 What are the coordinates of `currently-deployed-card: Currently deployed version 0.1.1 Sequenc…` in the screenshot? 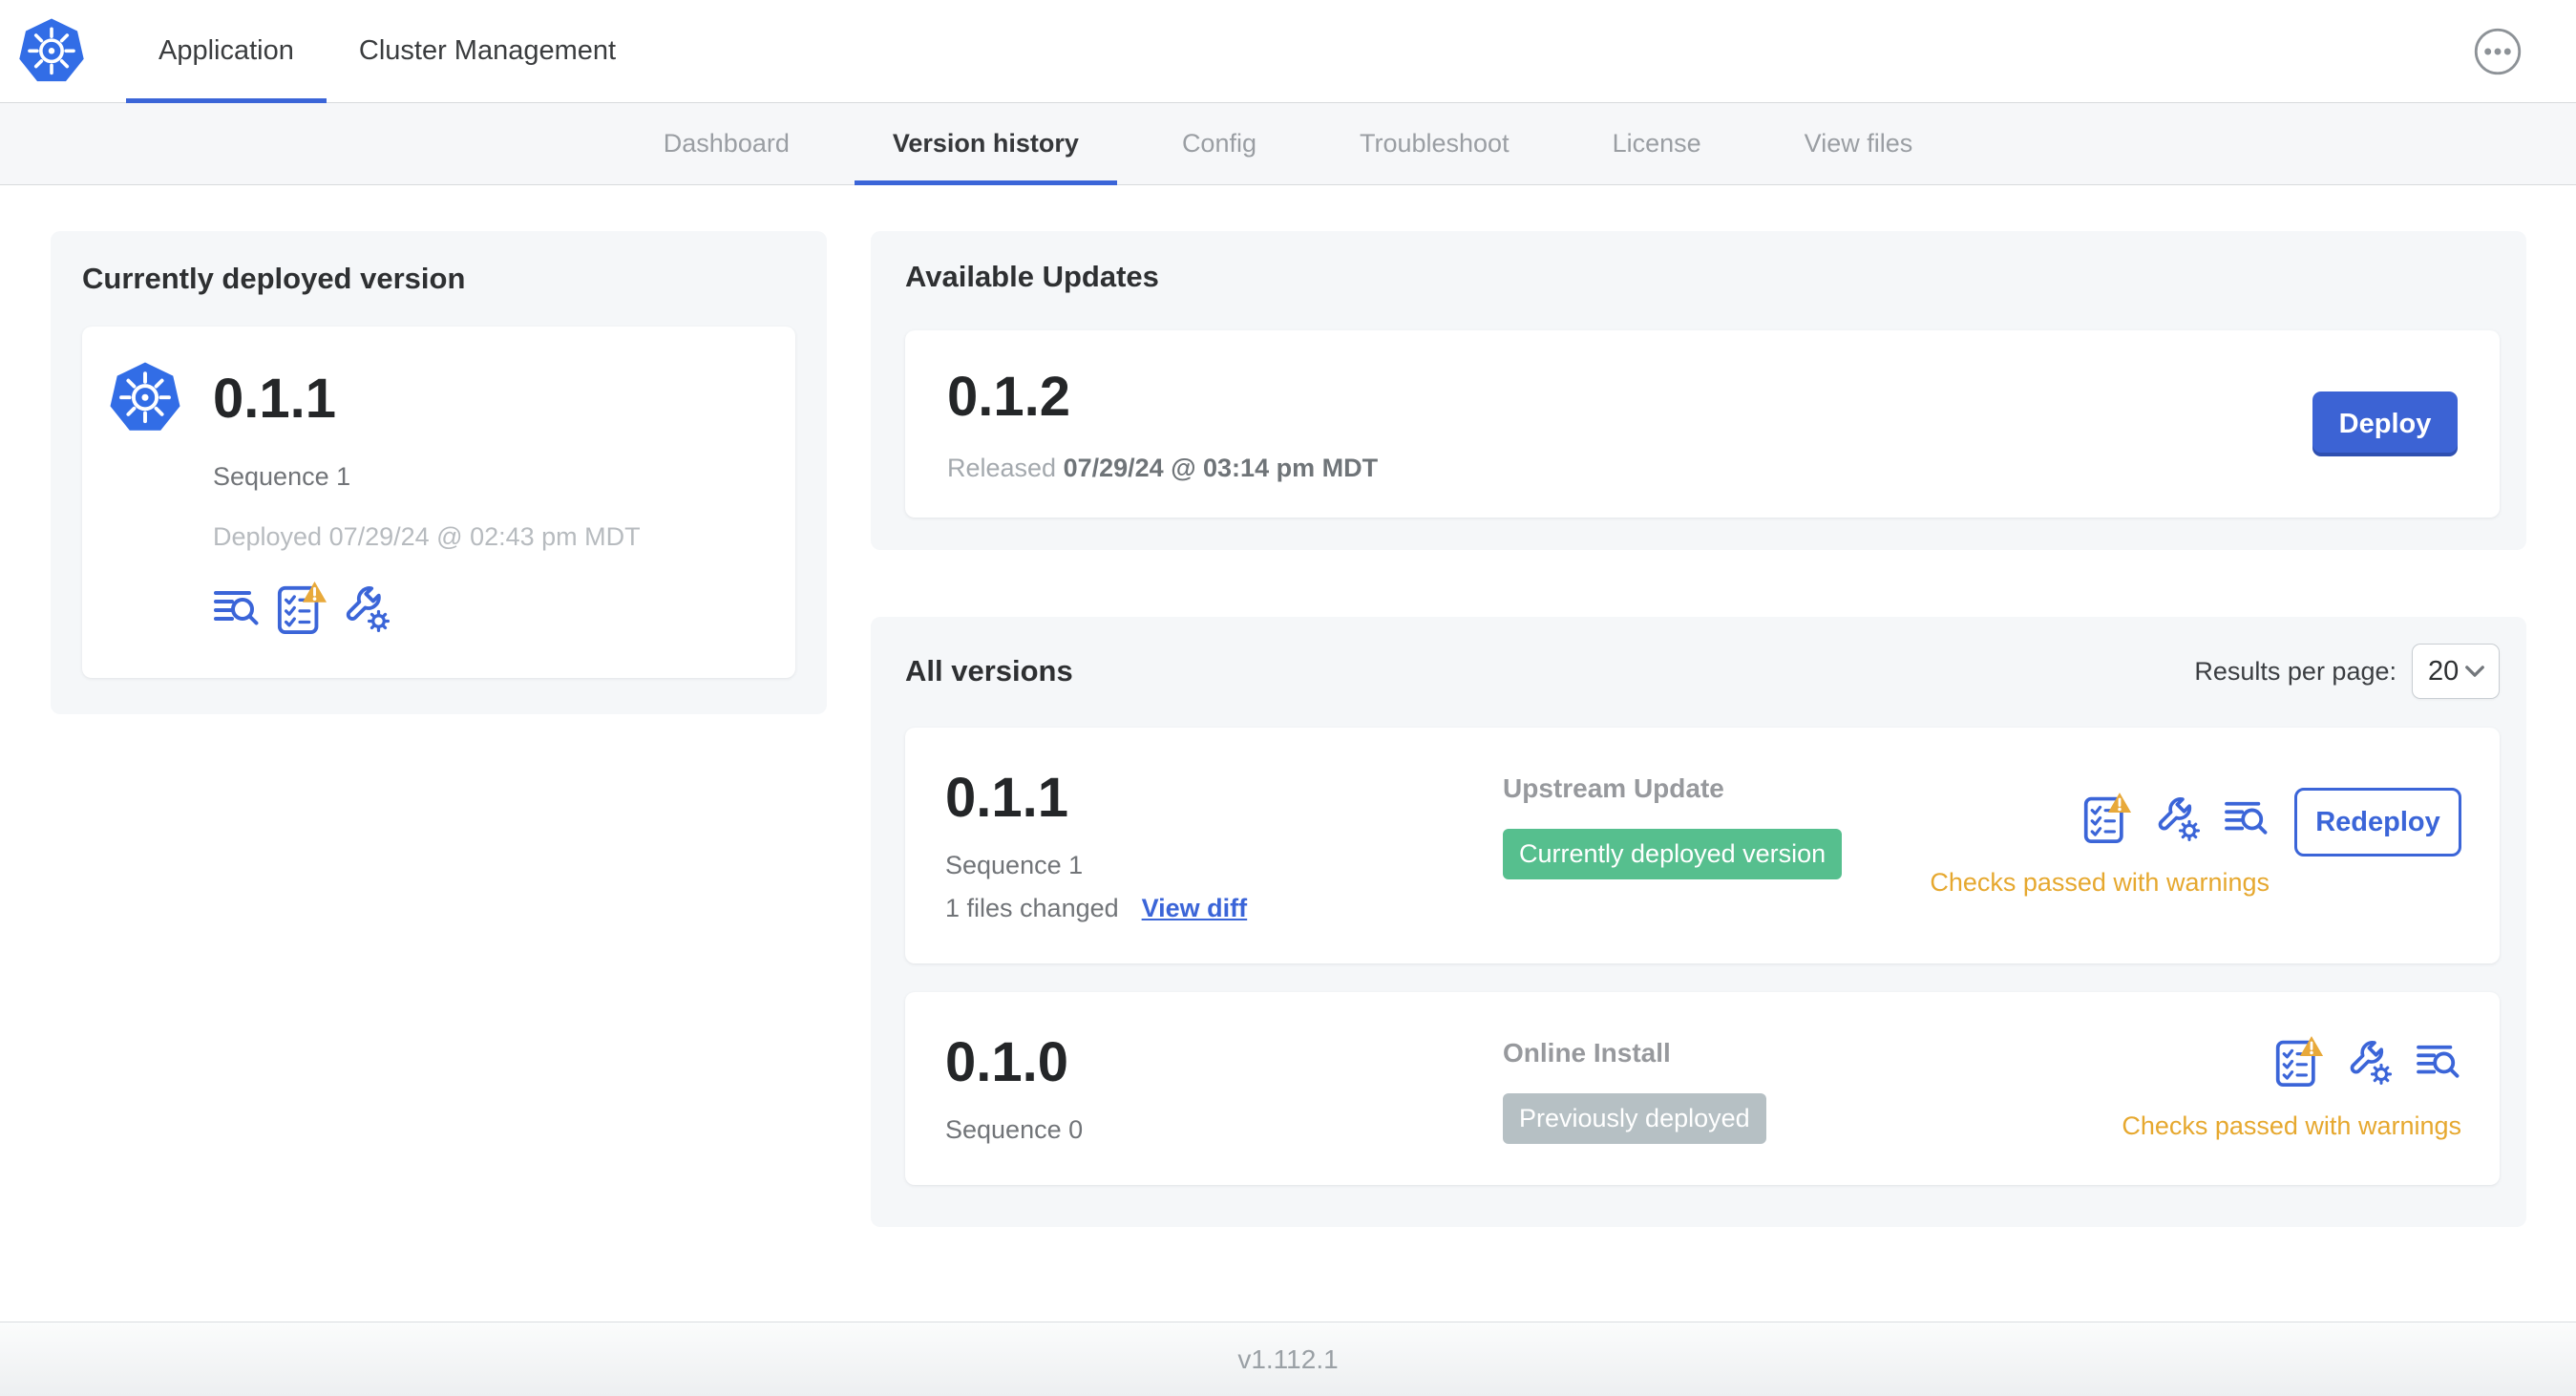 It's located at (439, 472).